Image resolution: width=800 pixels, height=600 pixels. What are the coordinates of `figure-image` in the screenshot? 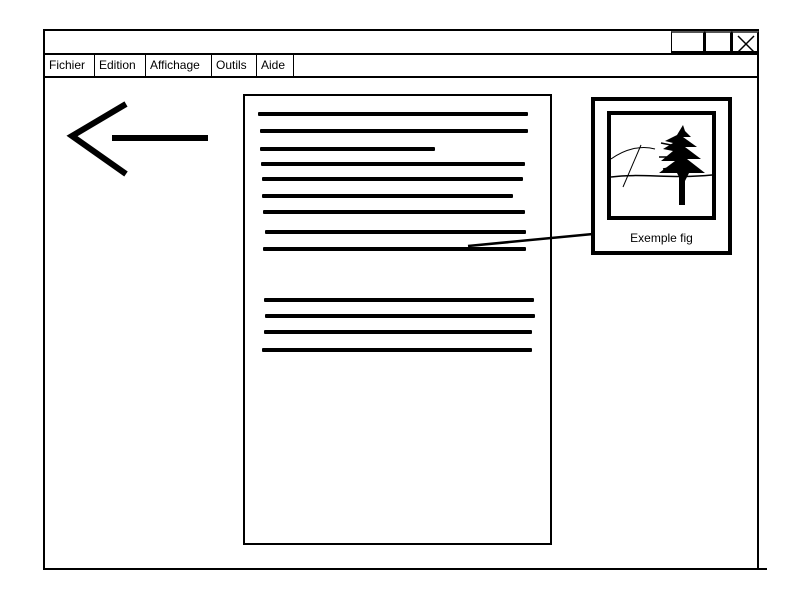 It's located at (661, 165).